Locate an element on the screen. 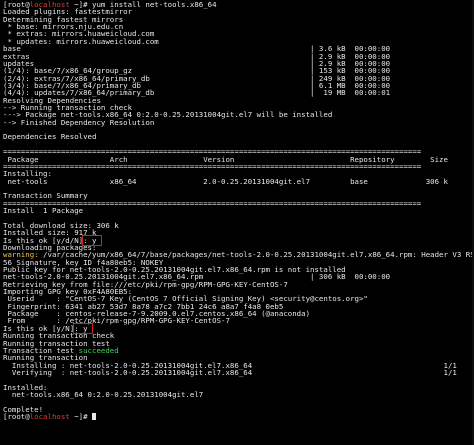 The height and width of the screenshot is (445, 474). terminal-line: Install 1 Package is located at coordinates (238, 210).